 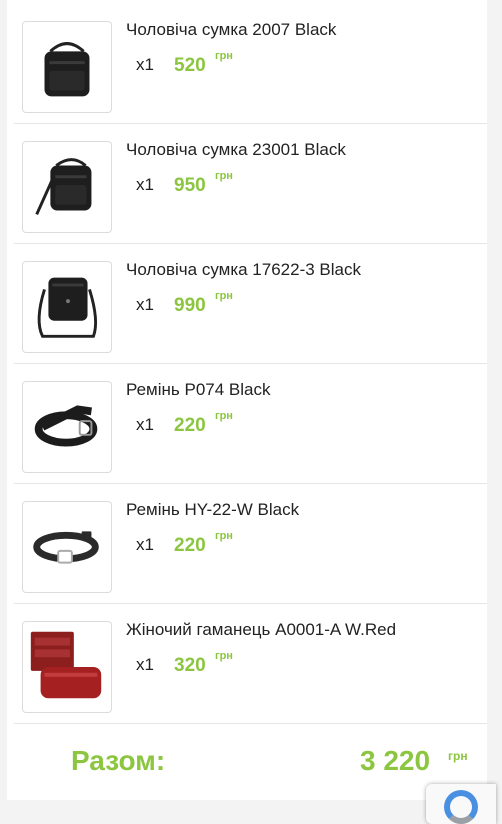 I want to click on total-value: 3 220, so click(x=395, y=760).